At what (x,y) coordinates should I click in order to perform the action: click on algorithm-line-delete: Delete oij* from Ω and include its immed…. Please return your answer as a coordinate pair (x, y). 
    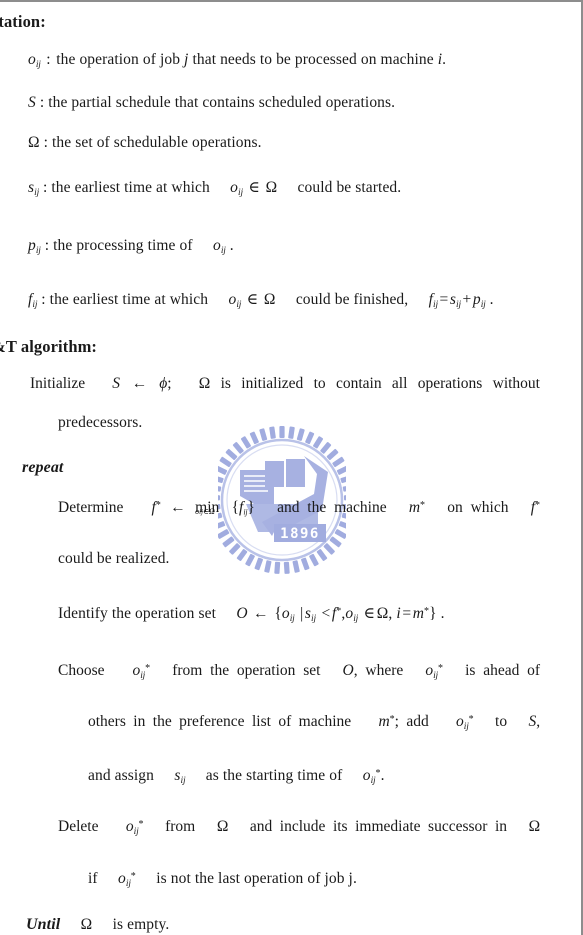
    Looking at the image, I should click on (299, 828).